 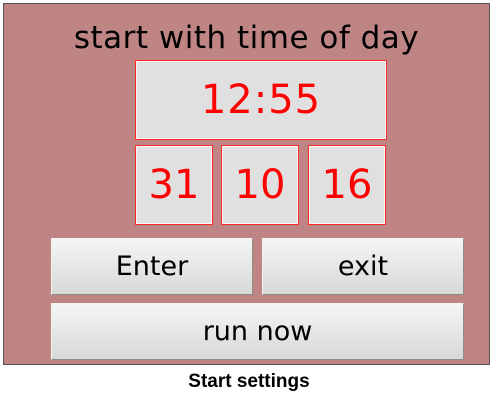 What do you see at coordinates (174, 185) in the screenshot?
I see `day-field: 31` at bounding box center [174, 185].